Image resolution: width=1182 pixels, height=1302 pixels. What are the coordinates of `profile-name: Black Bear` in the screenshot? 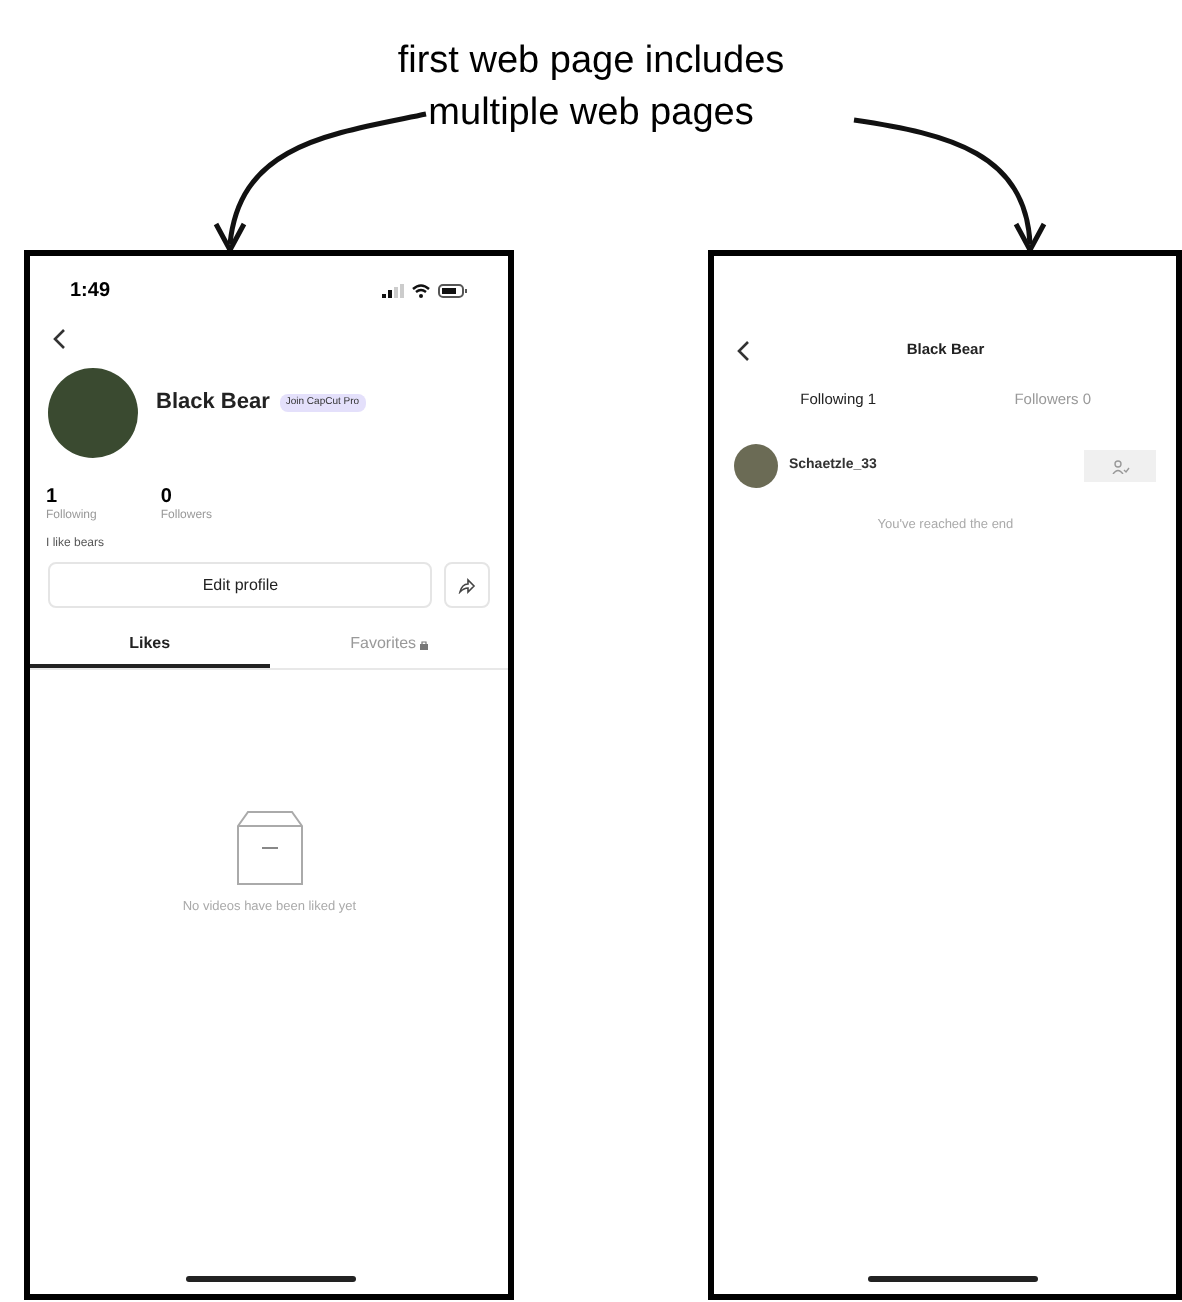 It's located at (213, 403).